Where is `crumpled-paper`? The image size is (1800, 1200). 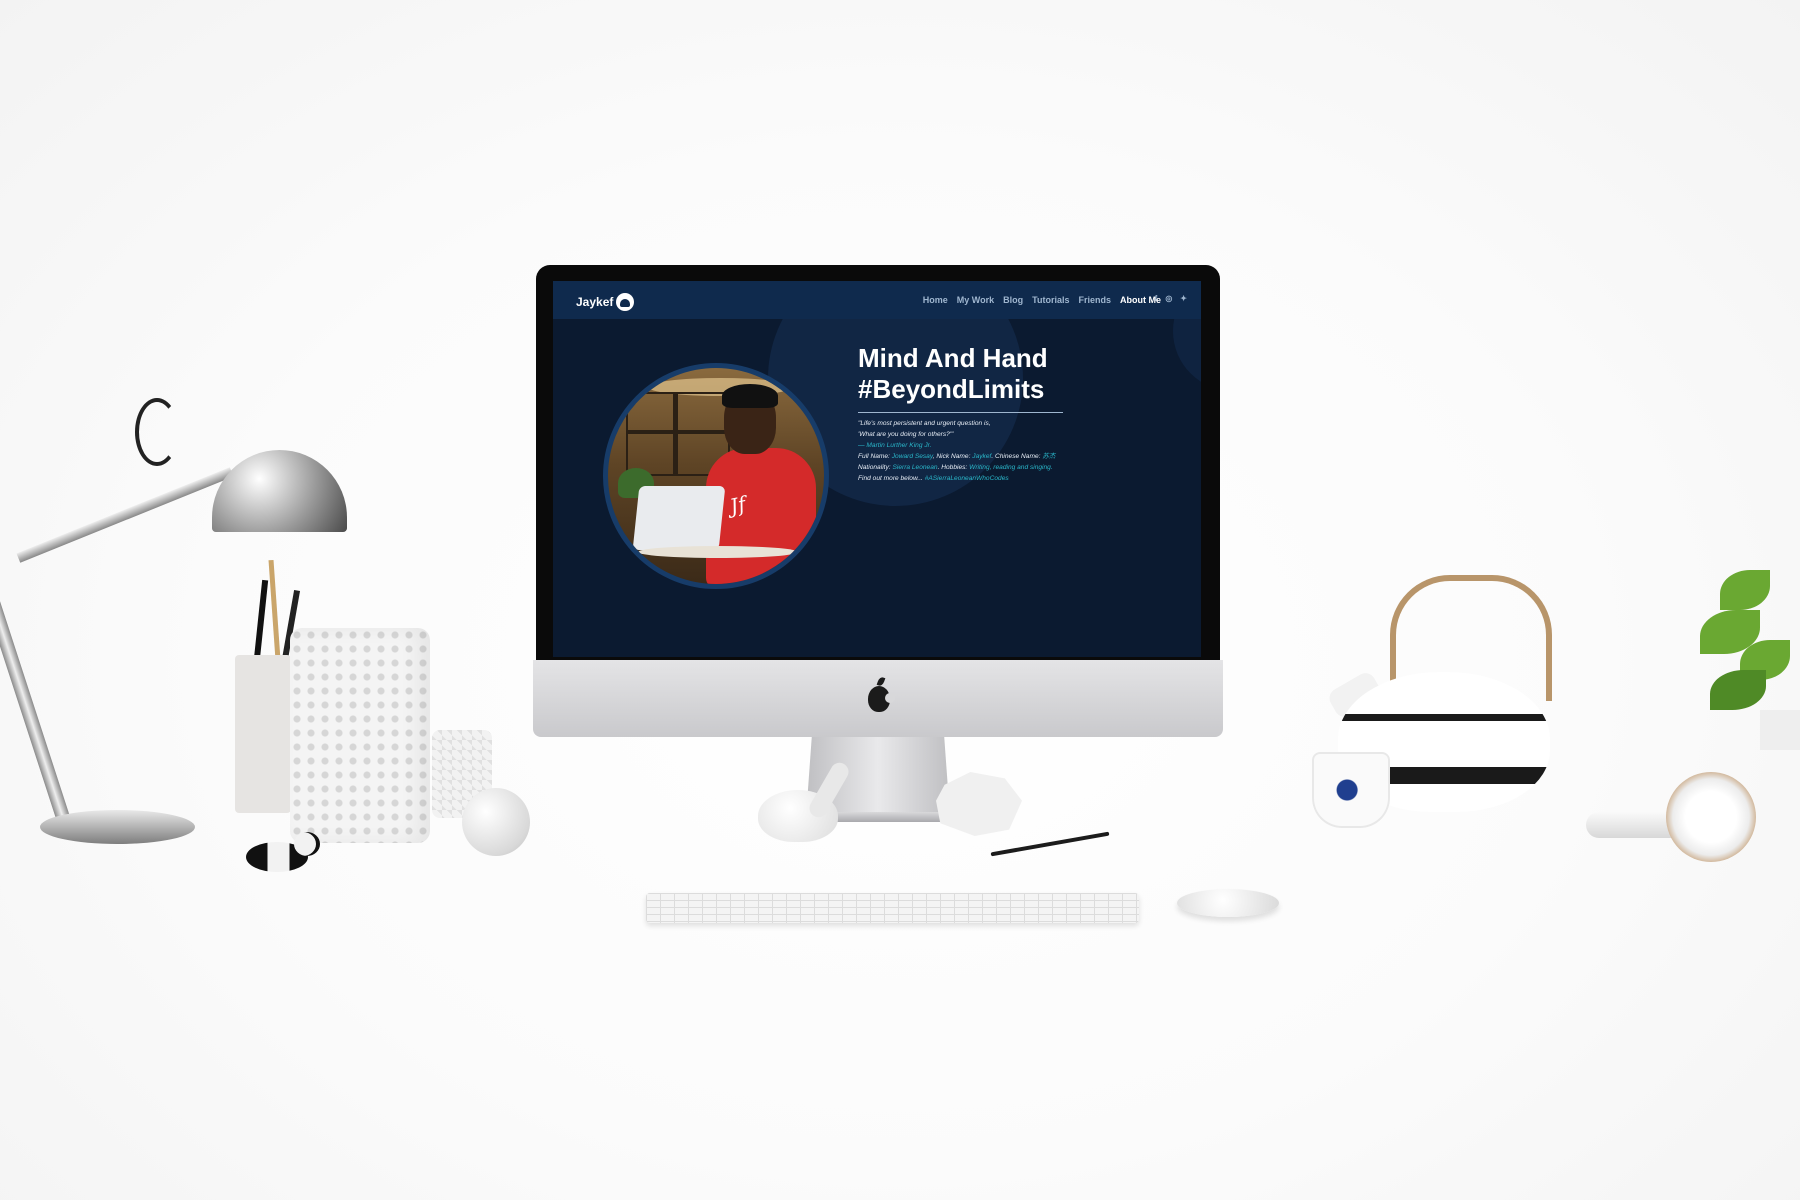
crumpled-paper is located at coordinates (979, 804).